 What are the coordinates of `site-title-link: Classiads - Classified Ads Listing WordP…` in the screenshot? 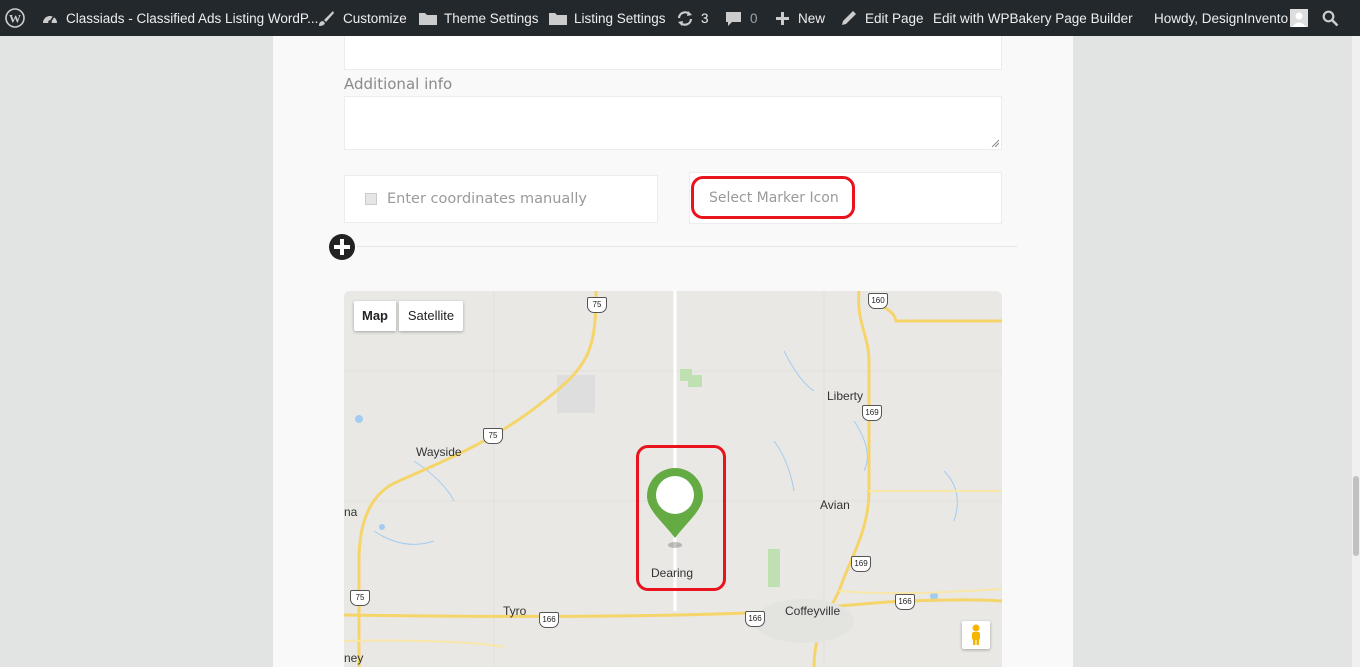 It's located at (192, 18).